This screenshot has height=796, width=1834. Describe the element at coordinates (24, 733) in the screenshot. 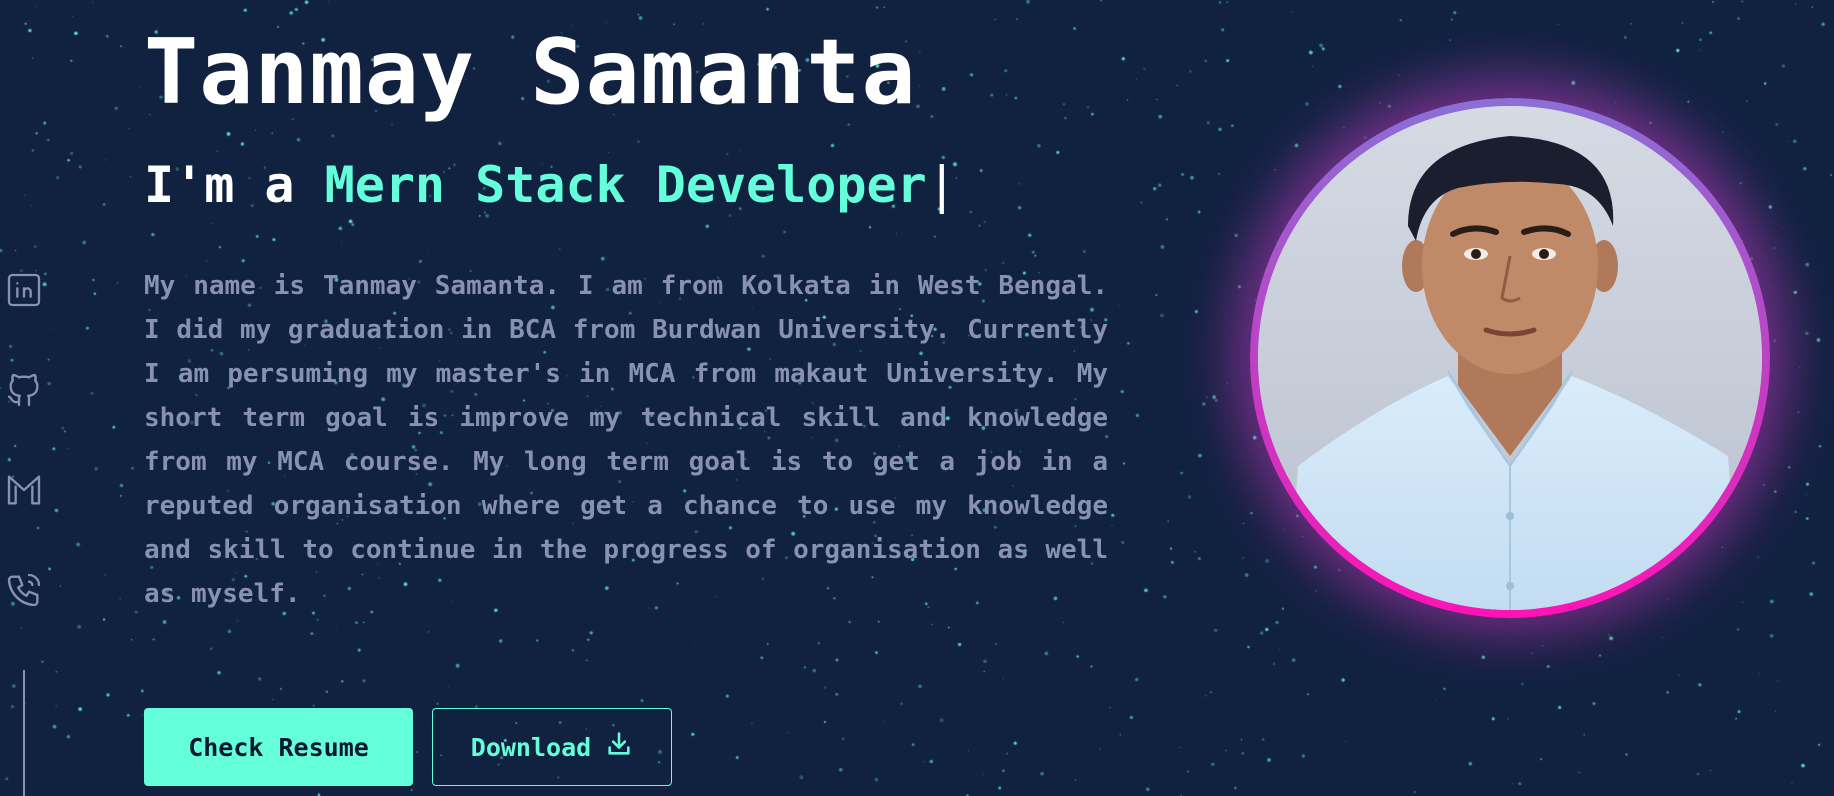

I see `social-divider-line` at that location.